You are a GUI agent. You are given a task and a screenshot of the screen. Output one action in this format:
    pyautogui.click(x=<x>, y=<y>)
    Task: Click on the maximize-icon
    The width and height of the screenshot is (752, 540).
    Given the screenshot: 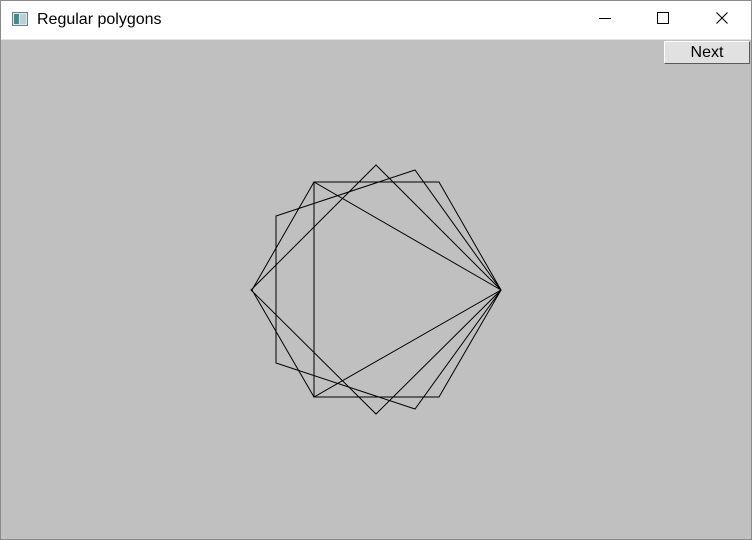 What is the action you would take?
    pyautogui.click(x=663, y=20)
    